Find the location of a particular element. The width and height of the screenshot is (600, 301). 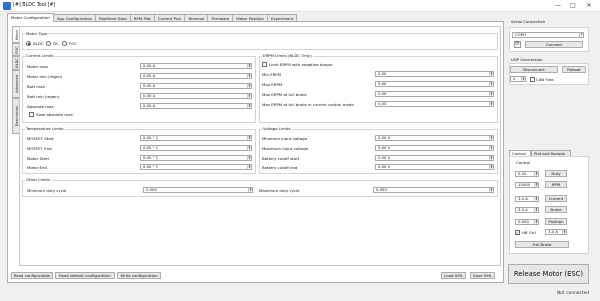

min-erpm-input: 0.00 ▲ ▼ is located at coordinates (434, 74).